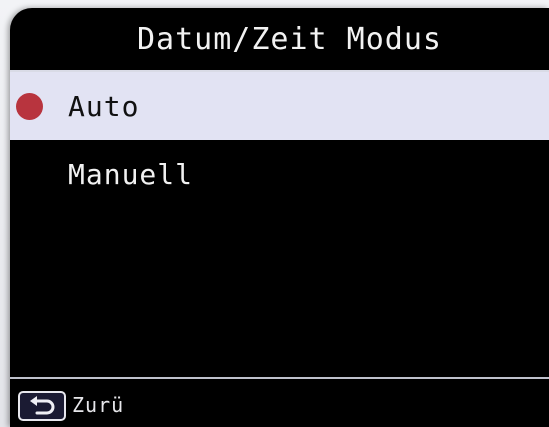  Describe the element at coordinates (104, 106) in the screenshot. I see `option-label: Auto` at that location.